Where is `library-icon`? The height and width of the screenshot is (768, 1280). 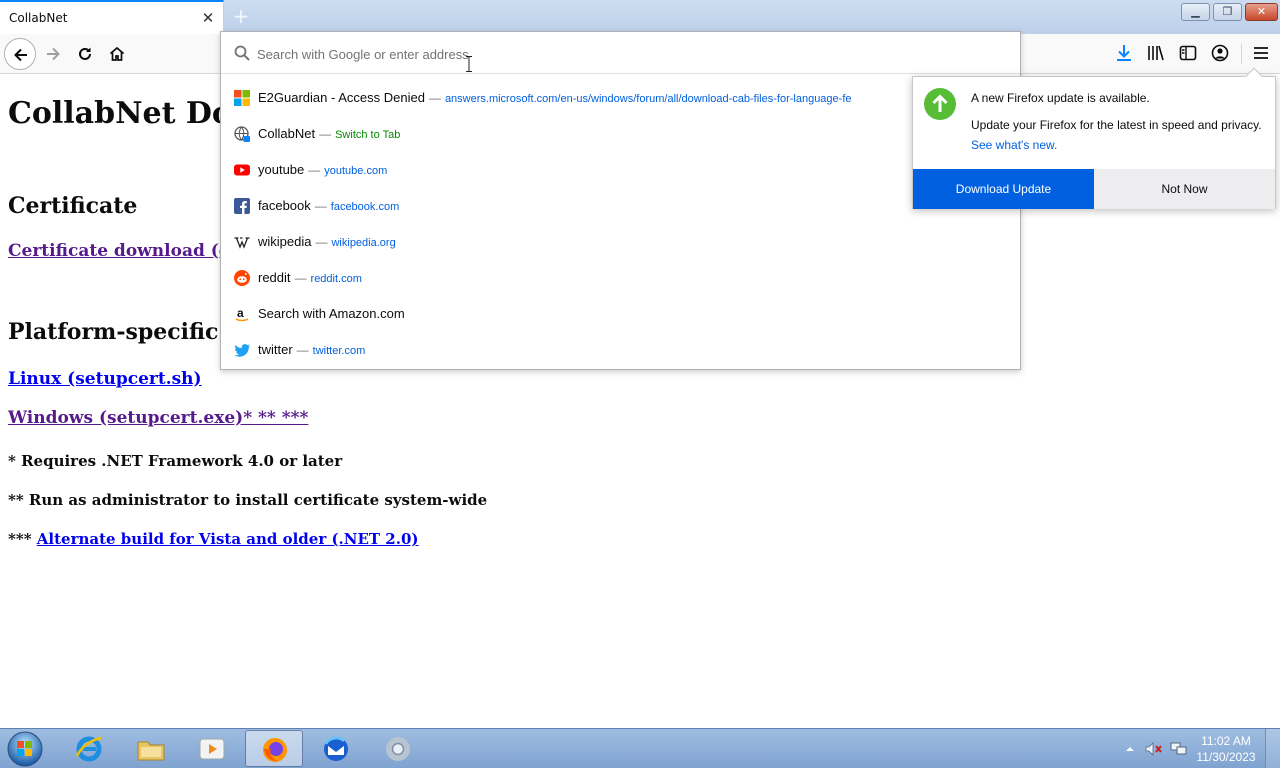 library-icon is located at coordinates (1156, 53).